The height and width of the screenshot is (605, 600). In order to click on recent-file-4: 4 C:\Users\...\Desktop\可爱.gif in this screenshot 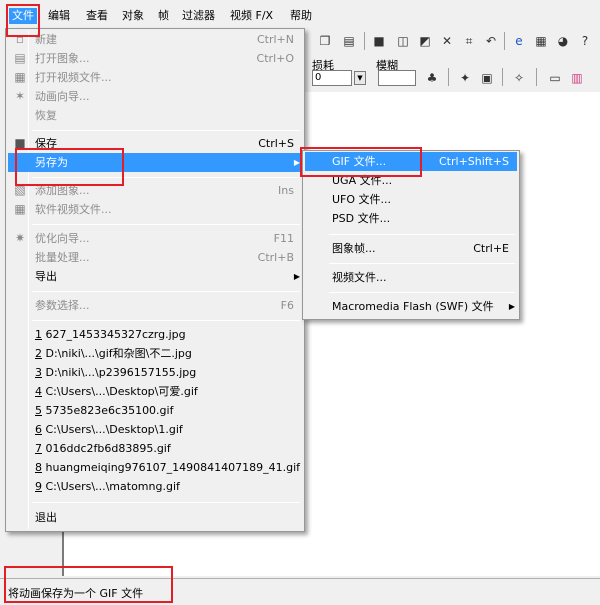, I will do `click(155, 391)`.